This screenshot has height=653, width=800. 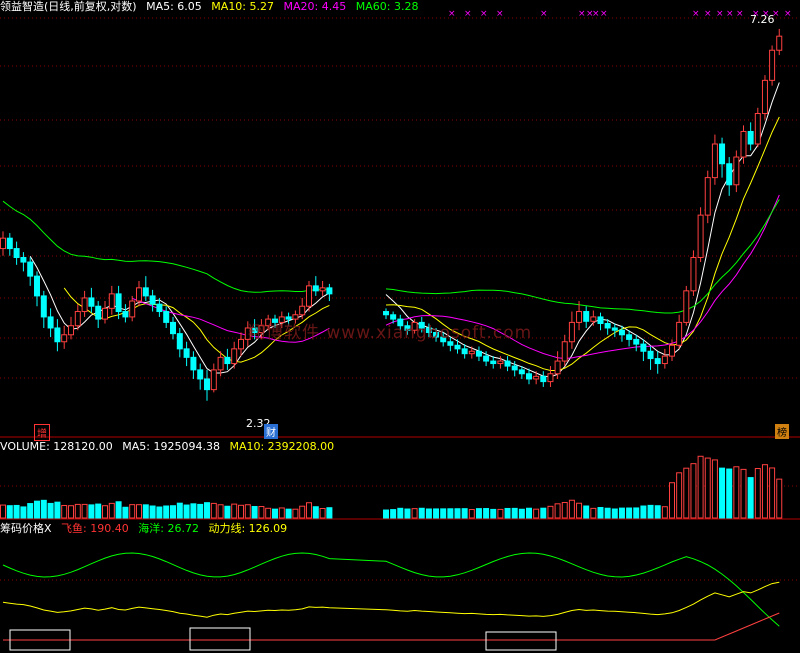 What do you see at coordinates (220, 639) in the screenshot?
I see `chip-box` at bounding box center [220, 639].